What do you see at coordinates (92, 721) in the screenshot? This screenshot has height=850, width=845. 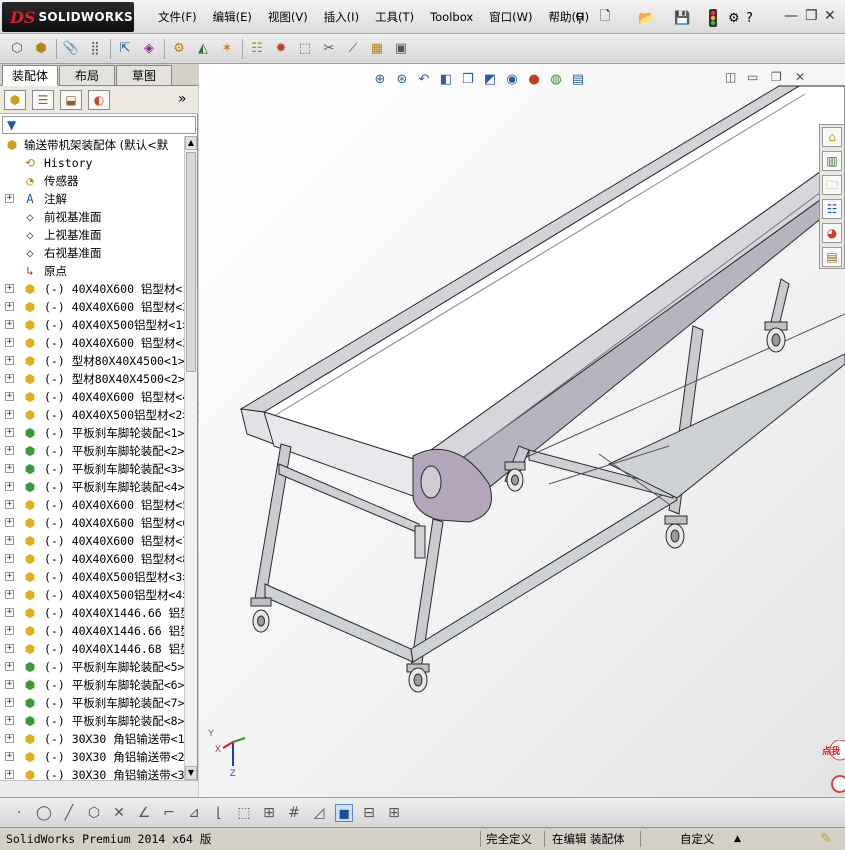 I see `tree-item: + ⬢ (-) 平板刹车脚轮装配<8>` at bounding box center [92, 721].